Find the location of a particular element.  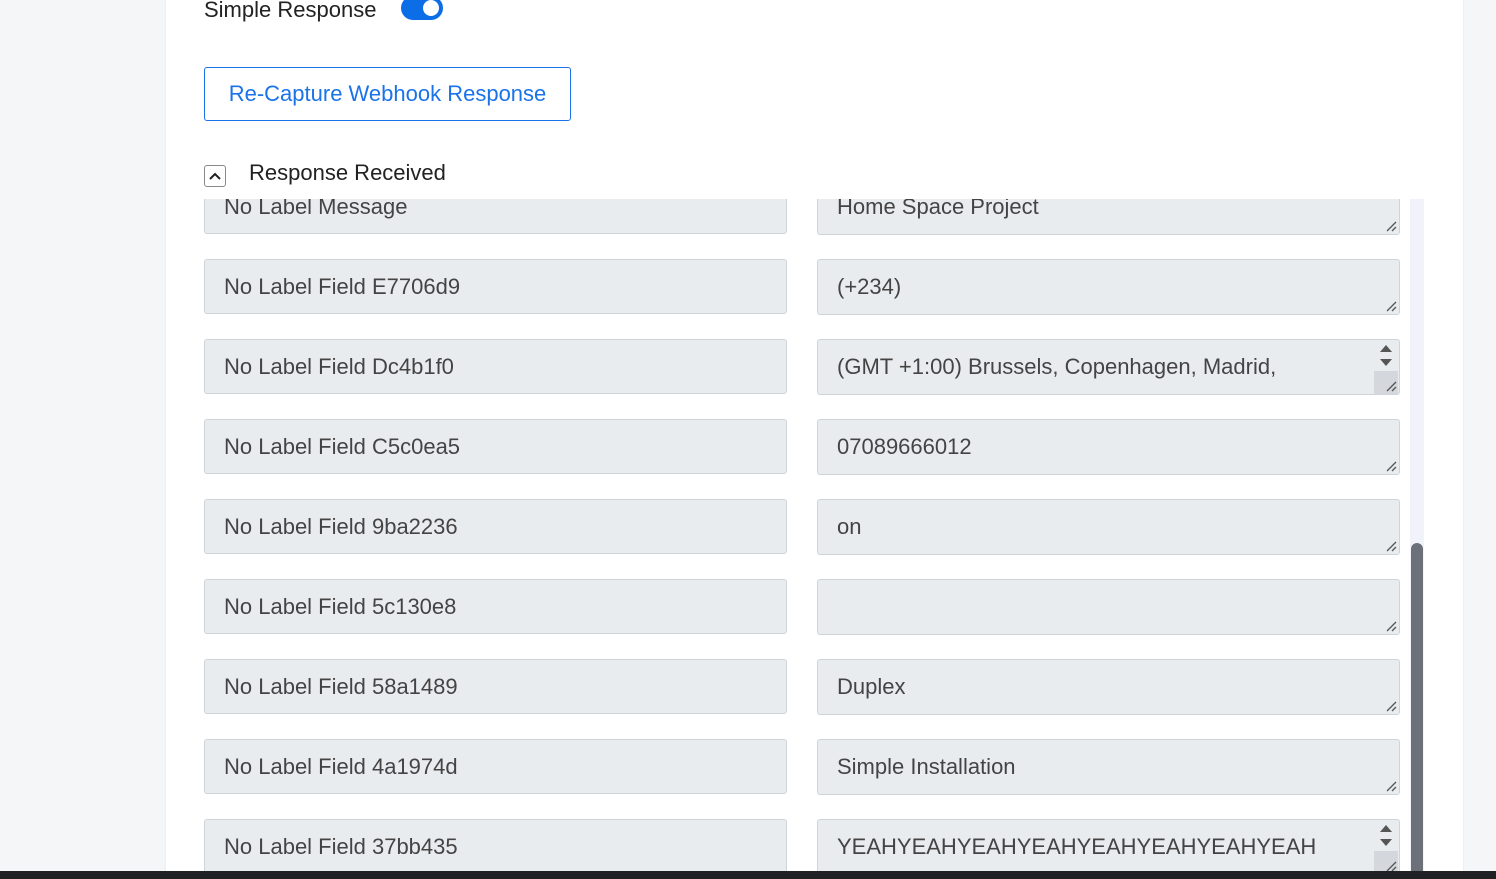

field-value-textarea: (+234) is located at coordinates (1108, 287).